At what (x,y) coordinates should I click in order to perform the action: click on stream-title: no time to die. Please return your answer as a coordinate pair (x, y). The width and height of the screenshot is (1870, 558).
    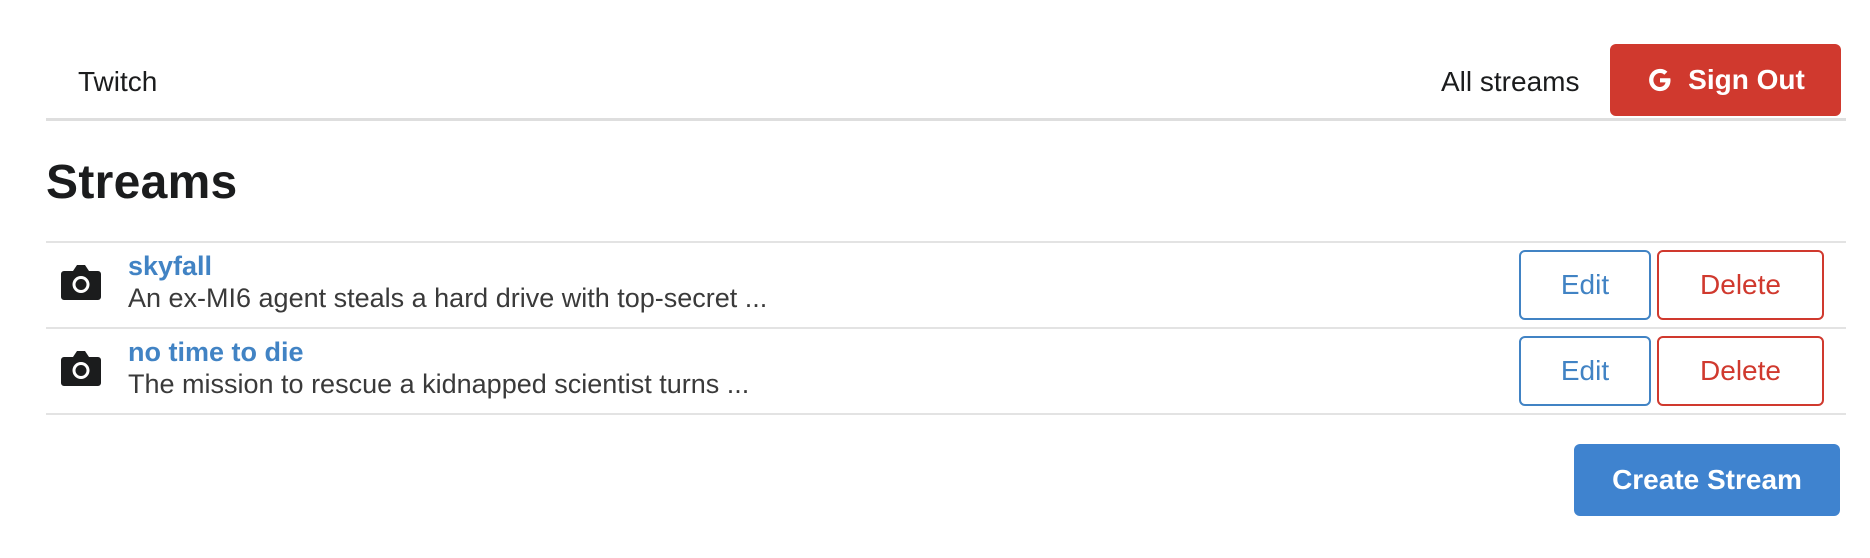
    Looking at the image, I should click on (216, 352).